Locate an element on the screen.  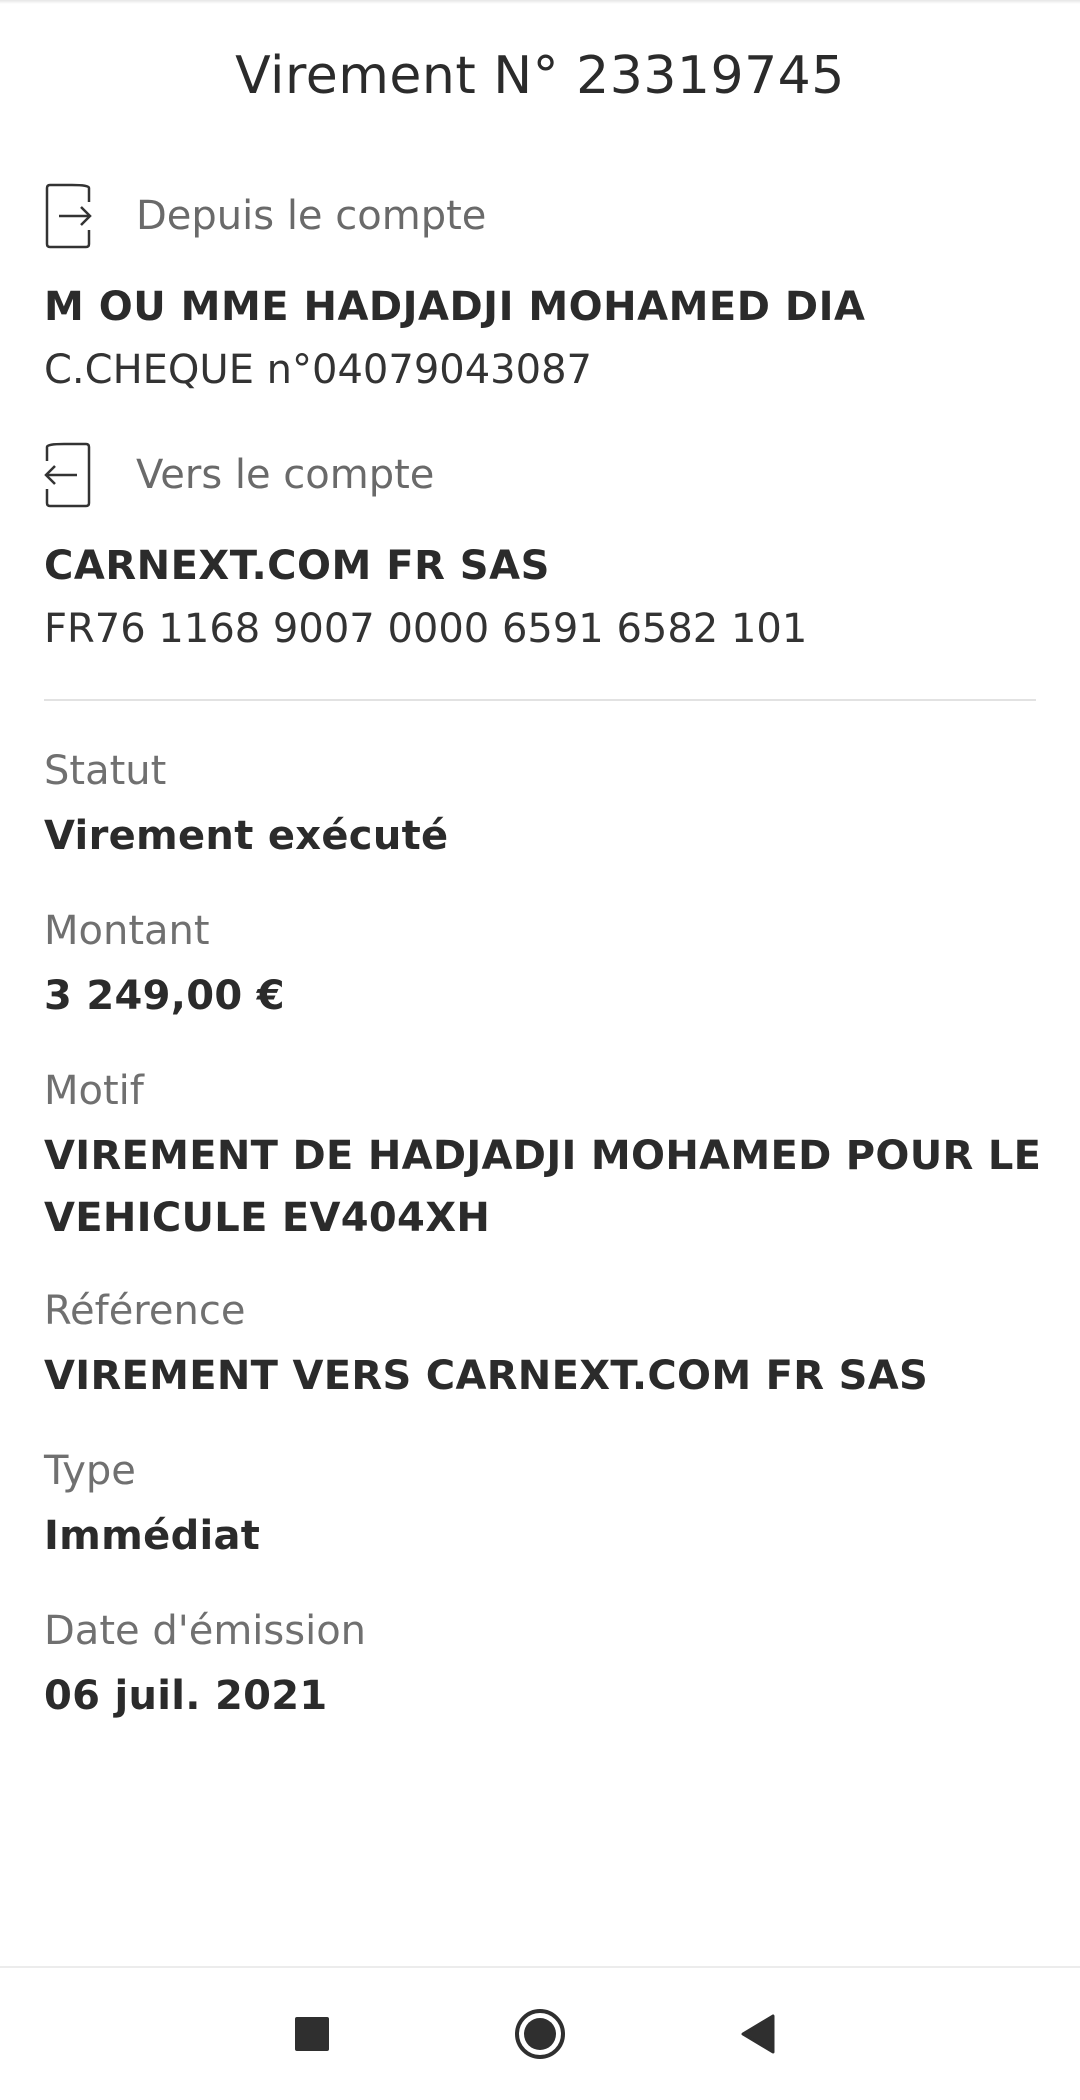
top-shadow is located at coordinates (540, 2).